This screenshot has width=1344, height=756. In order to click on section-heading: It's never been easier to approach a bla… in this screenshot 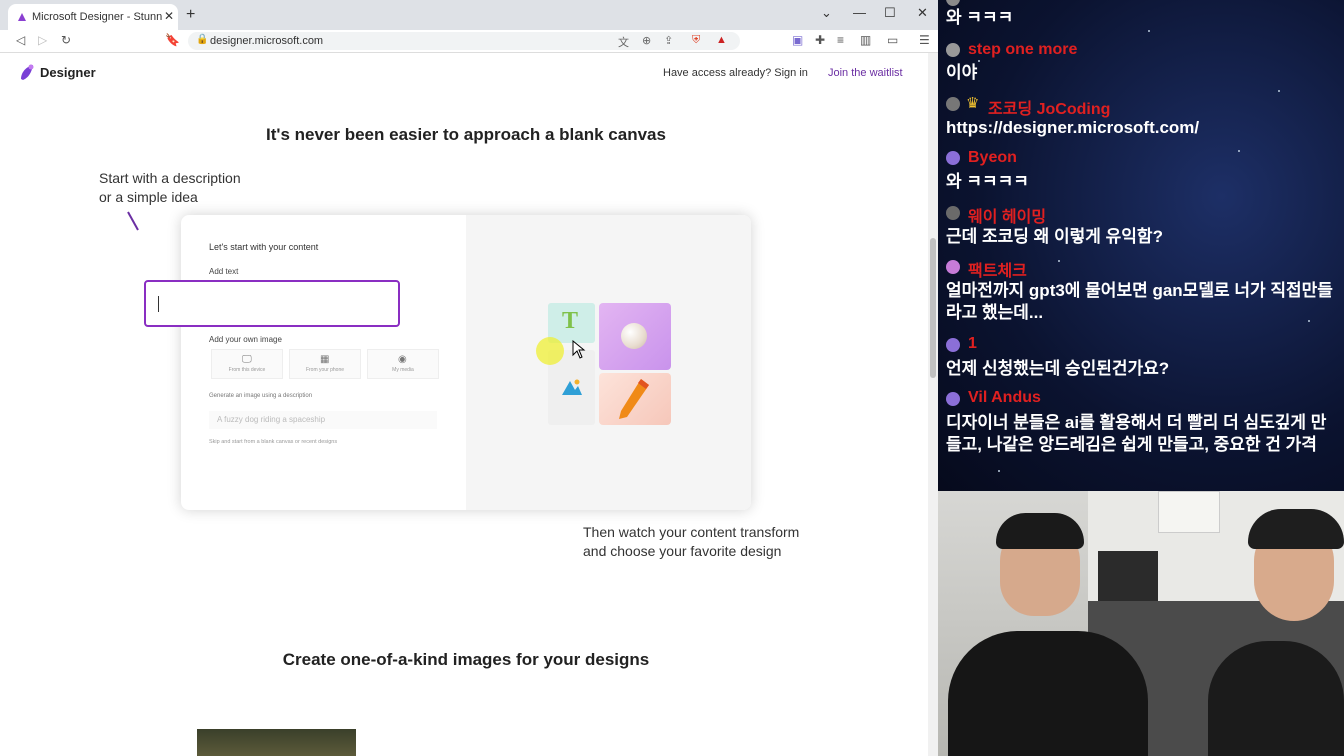, I will do `click(466, 134)`.